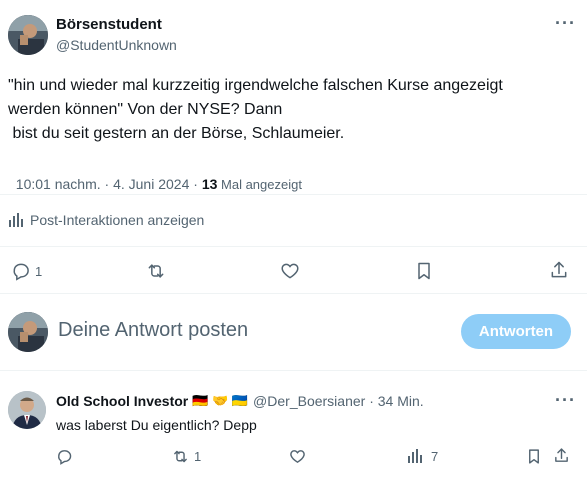  I want to click on author-avatar, so click(28, 35).